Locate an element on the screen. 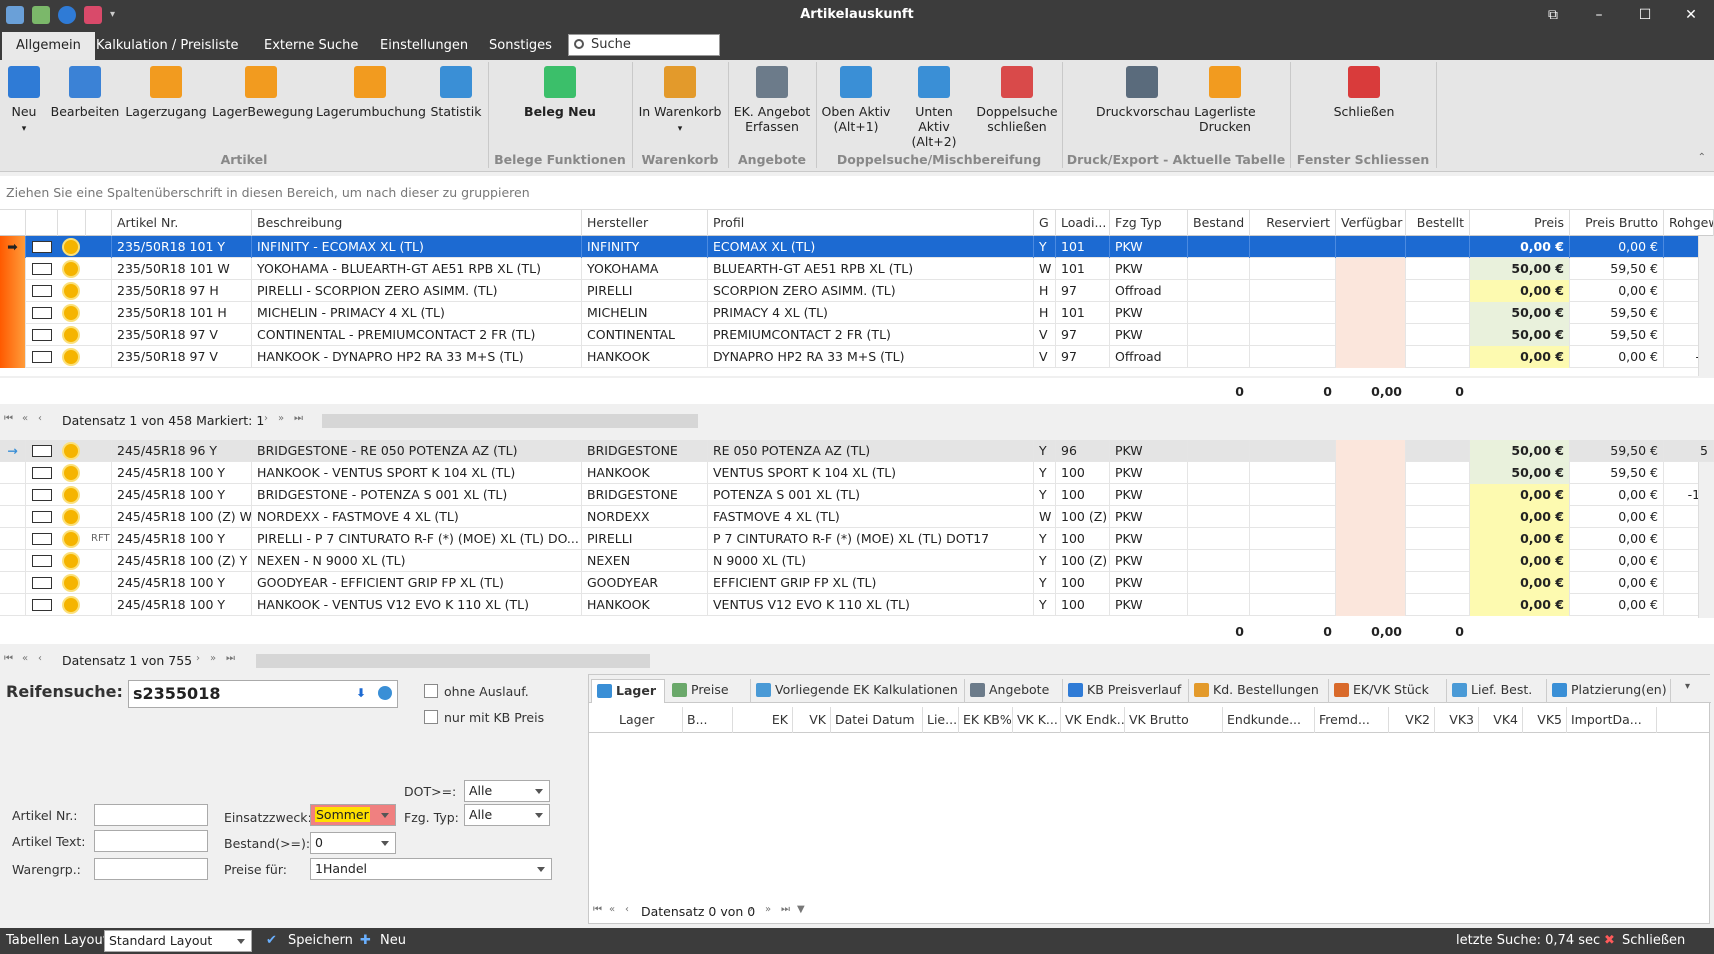 This screenshot has height=954, width=1714. ohne-auslauf-checkbox is located at coordinates (431, 691).